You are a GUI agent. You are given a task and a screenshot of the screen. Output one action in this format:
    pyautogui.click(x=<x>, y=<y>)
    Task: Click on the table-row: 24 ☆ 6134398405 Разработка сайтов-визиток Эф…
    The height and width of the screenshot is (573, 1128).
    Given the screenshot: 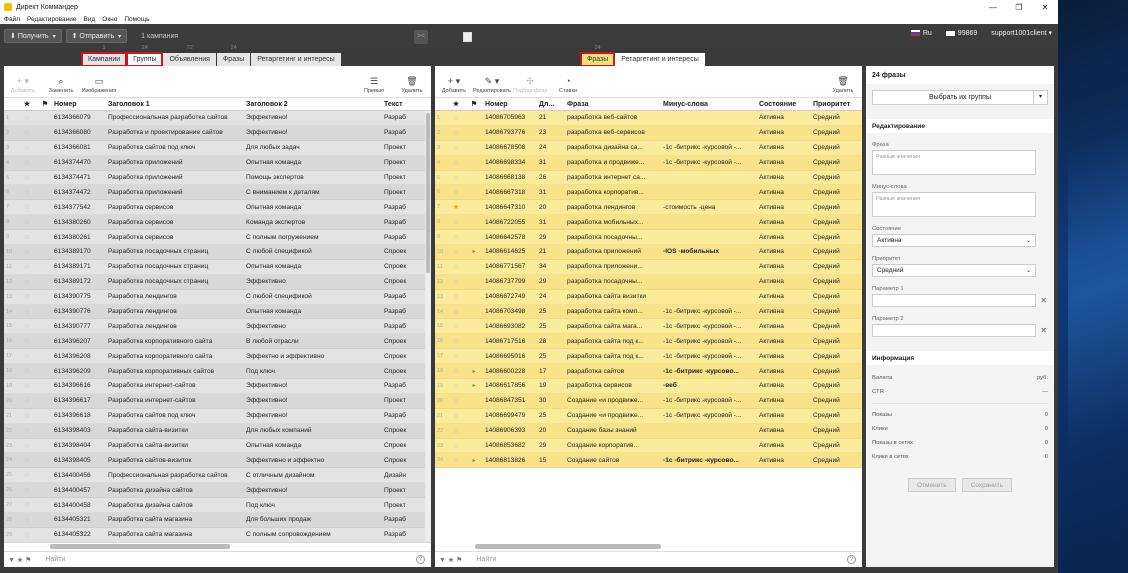 What is the action you would take?
    pyautogui.click(x=217, y=461)
    